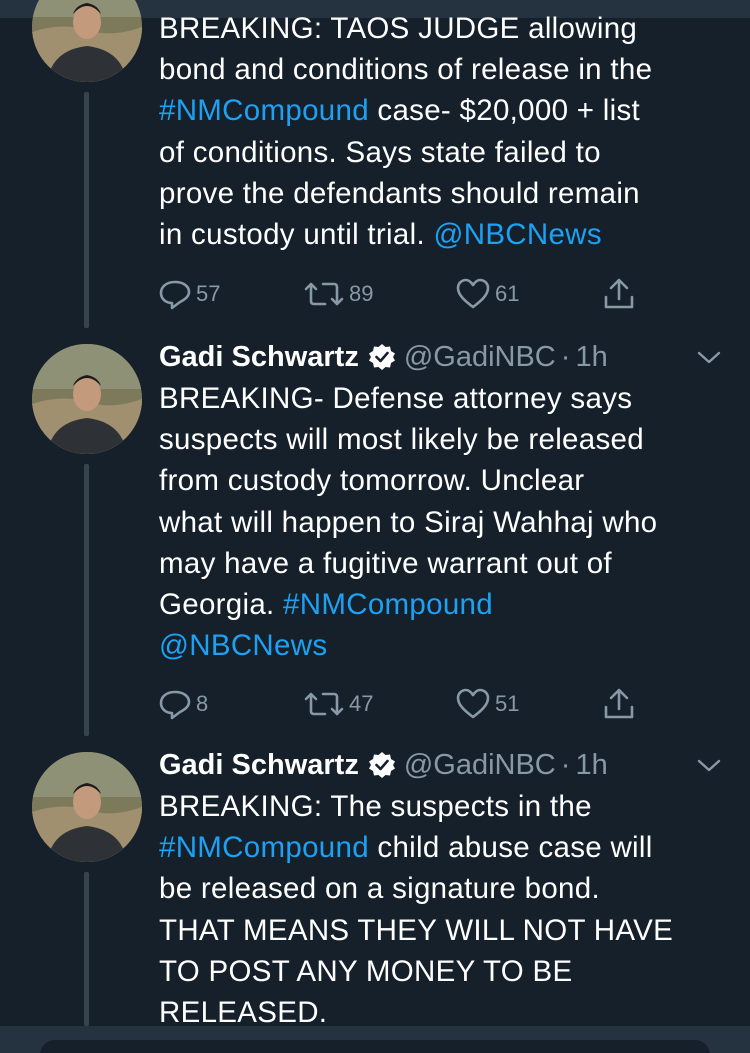 The height and width of the screenshot is (1053, 750). I want to click on retweet-button: 89, so click(338, 294).